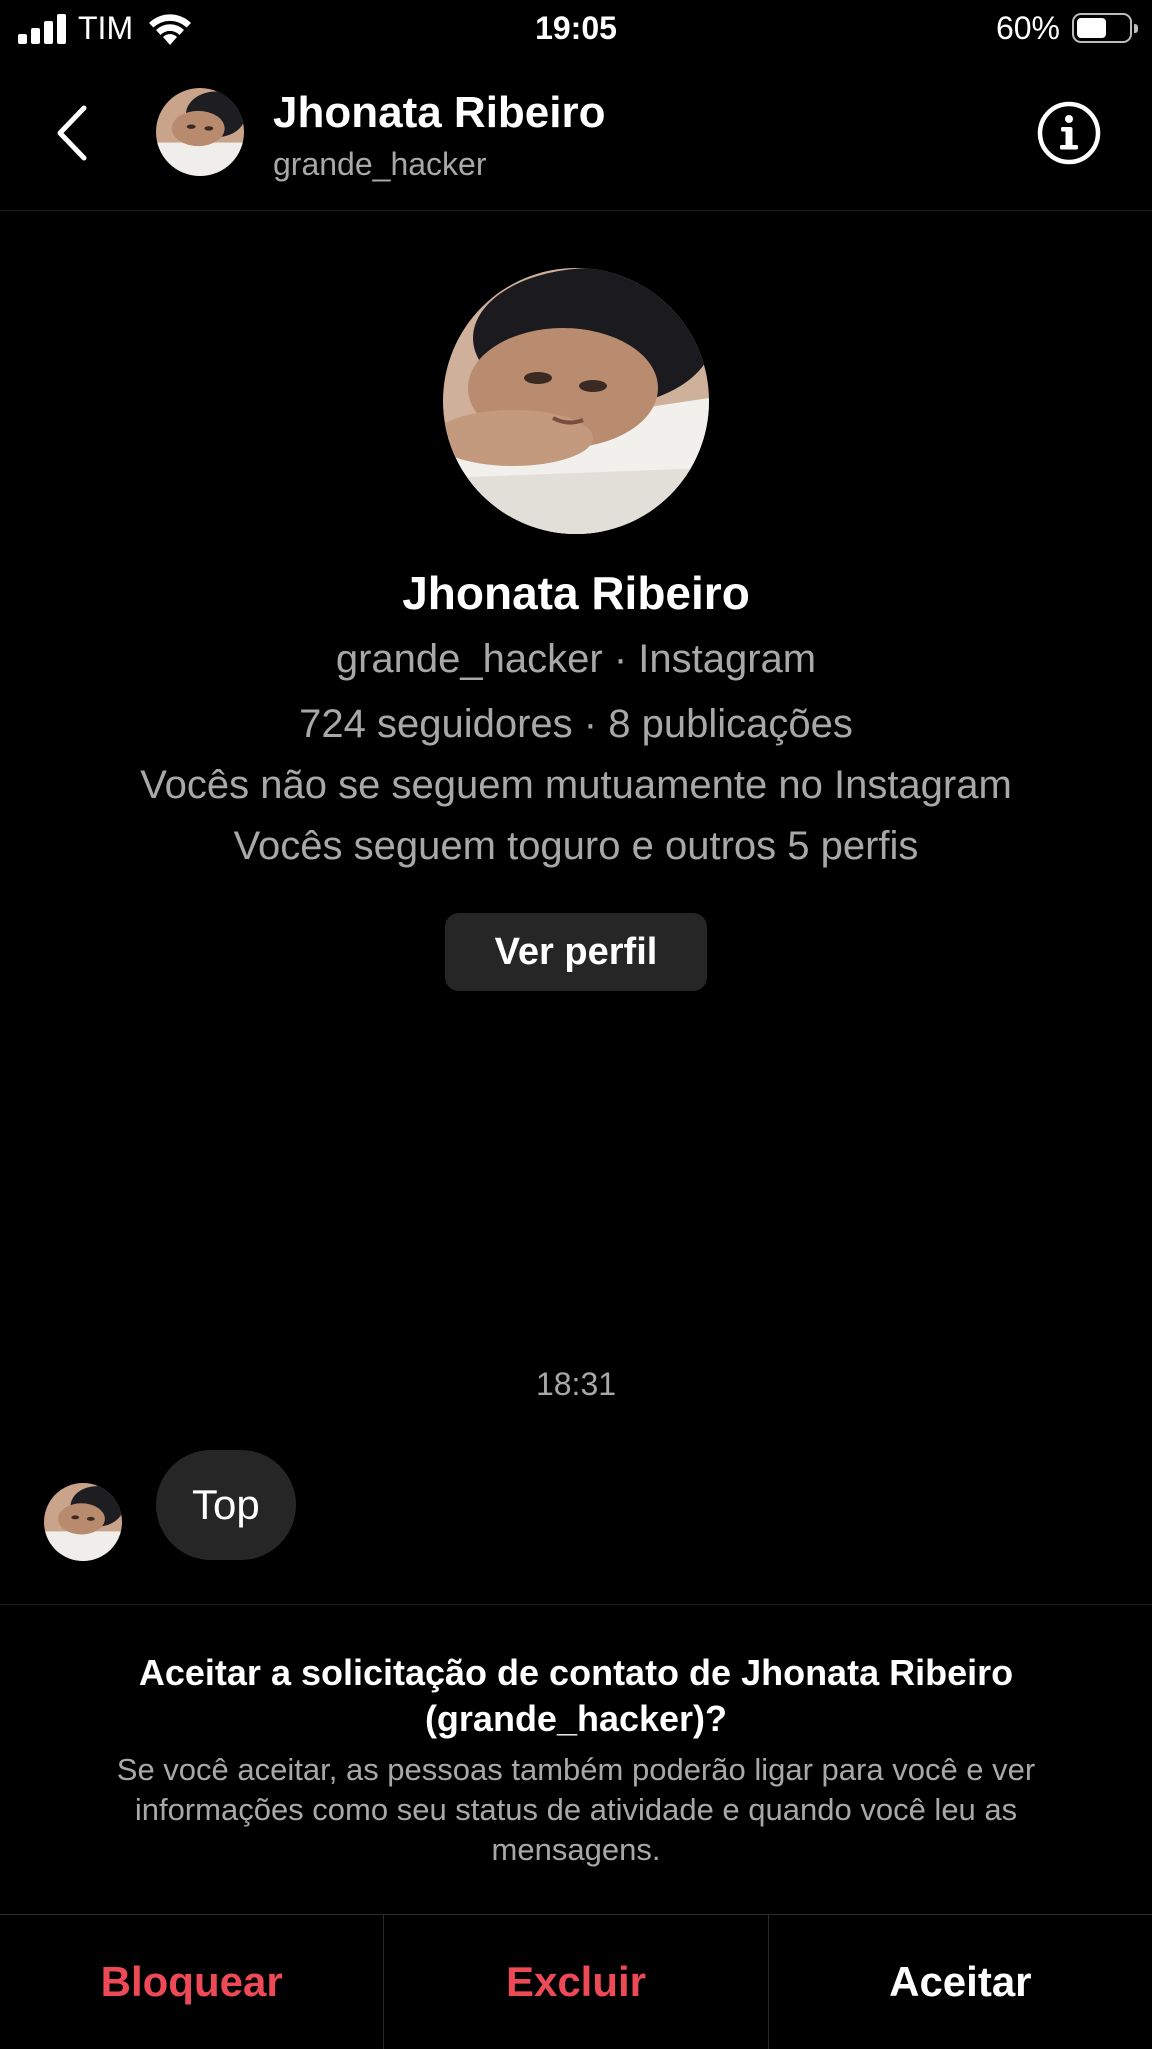  I want to click on request-action-bar: Bloquear Excluir Aceitar, so click(576, 1981).